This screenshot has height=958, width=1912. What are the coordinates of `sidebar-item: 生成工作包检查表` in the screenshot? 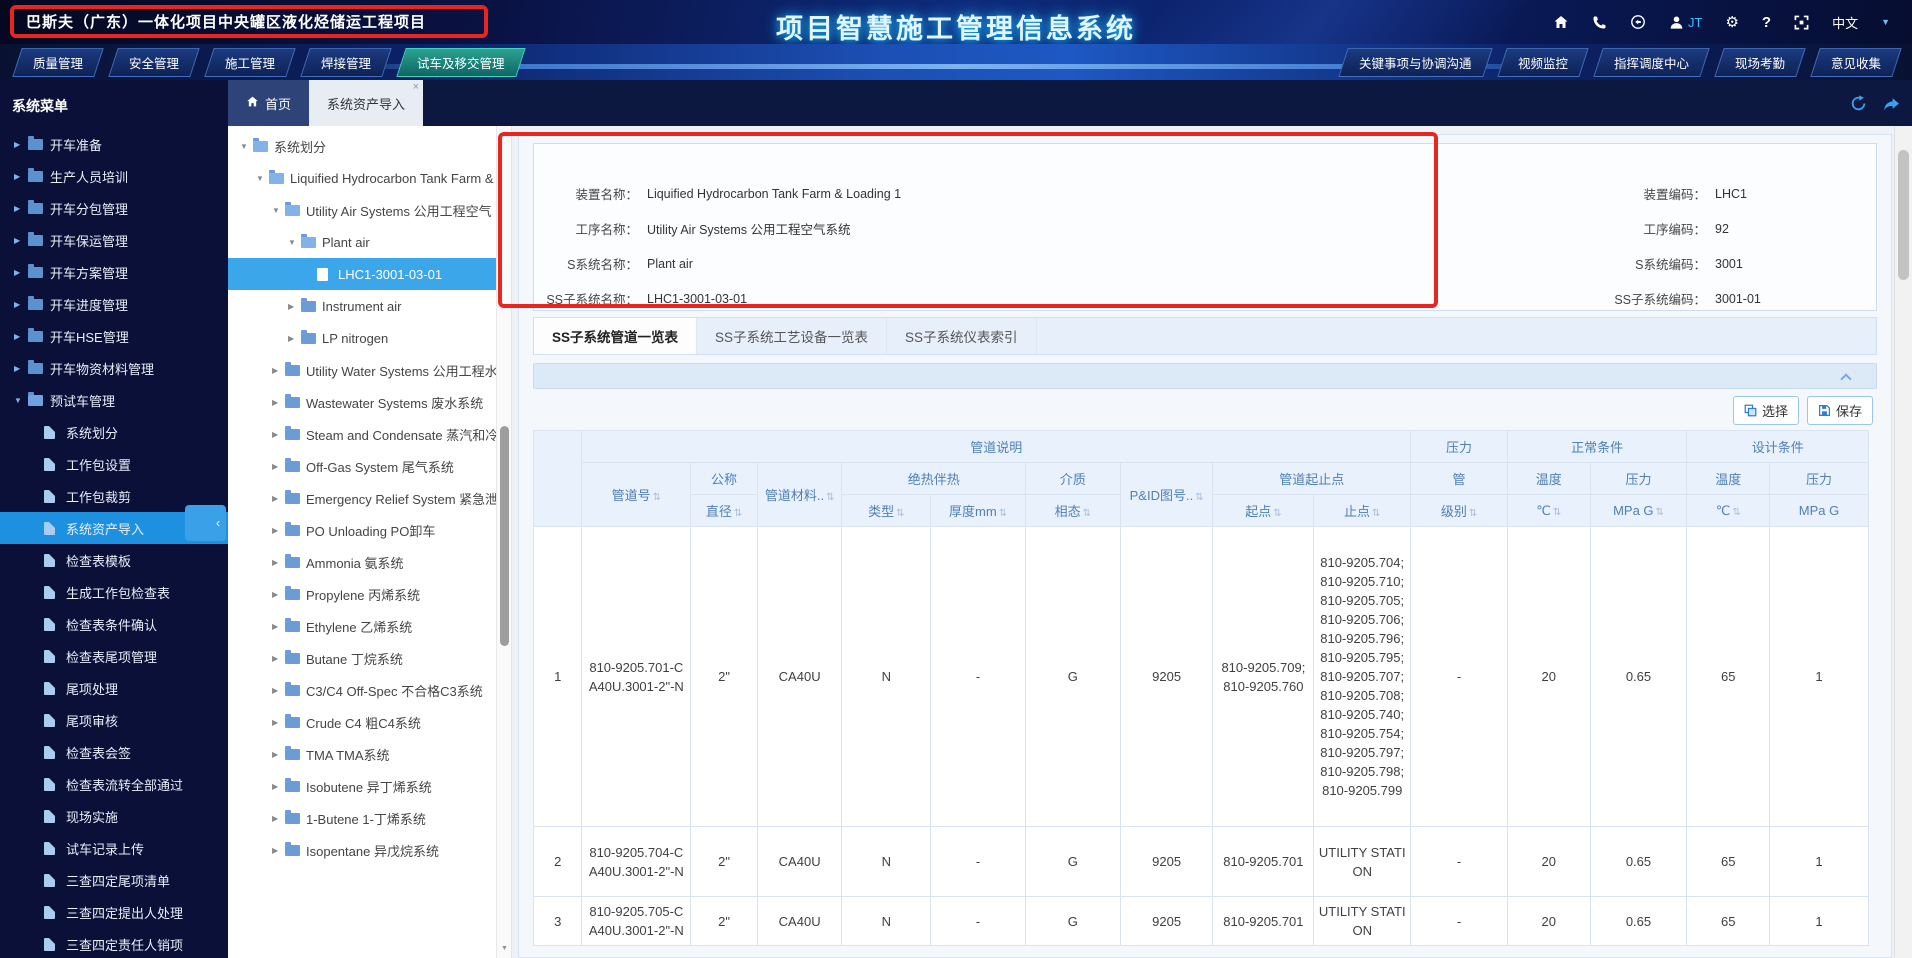 It's located at (114, 592).